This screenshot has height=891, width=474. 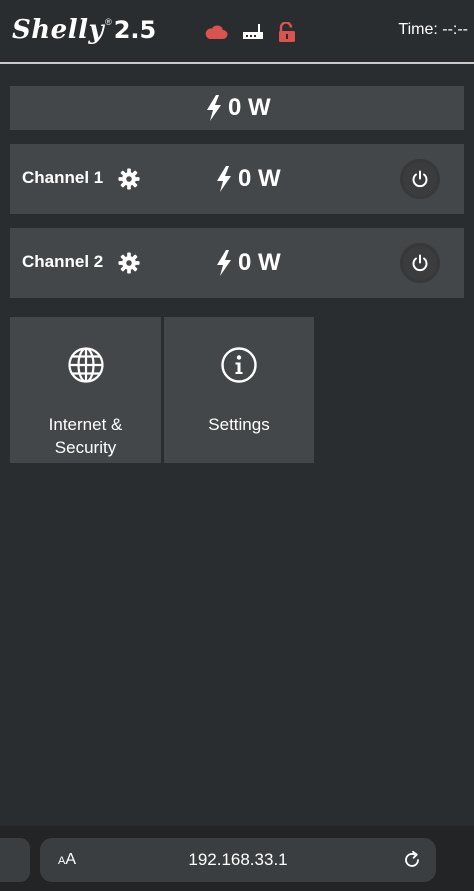 I want to click on total-power: 0 W, so click(x=238, y=108).